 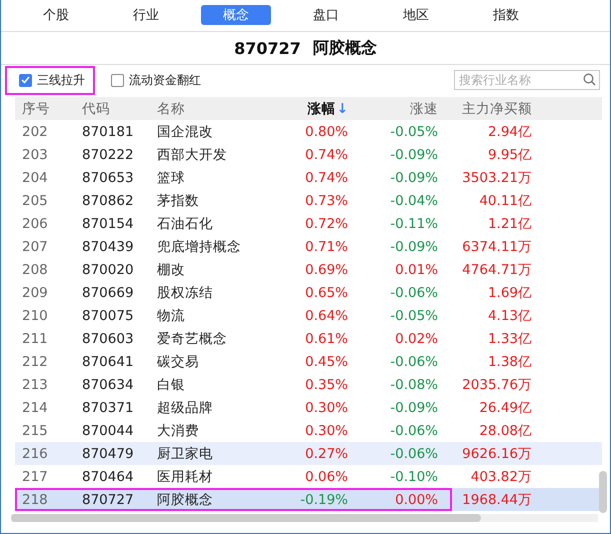 What do you see at coordinates (509, 362) in the screenshot?
I see `table-cell-text: 1.38亿` at bounding box center [509, 362].